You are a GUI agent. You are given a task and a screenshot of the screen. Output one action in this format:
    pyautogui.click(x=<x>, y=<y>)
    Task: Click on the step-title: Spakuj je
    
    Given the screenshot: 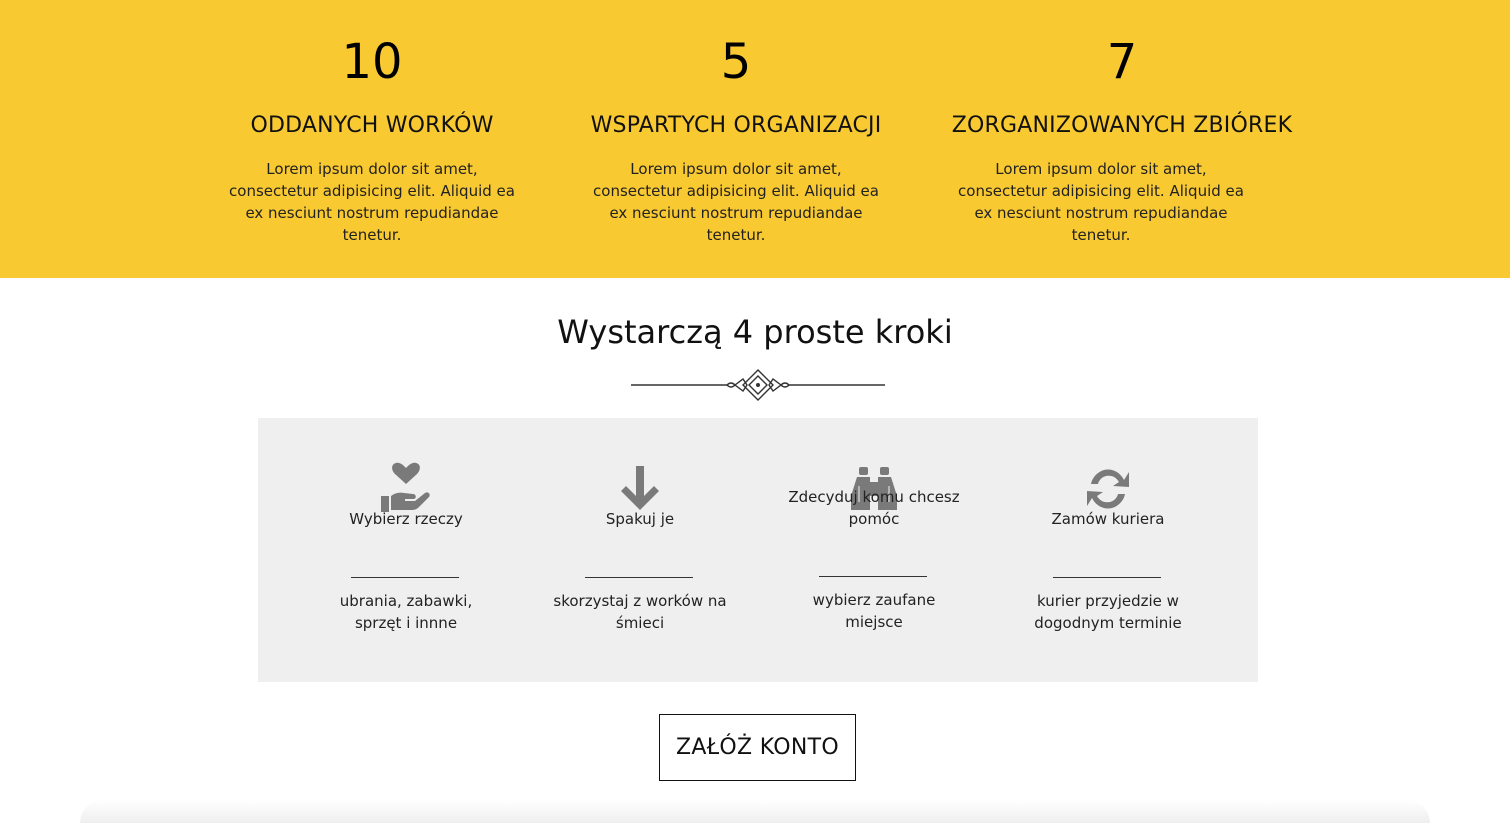 What is the action you would take?
    pyautogui.click(x=640, y=519)
    